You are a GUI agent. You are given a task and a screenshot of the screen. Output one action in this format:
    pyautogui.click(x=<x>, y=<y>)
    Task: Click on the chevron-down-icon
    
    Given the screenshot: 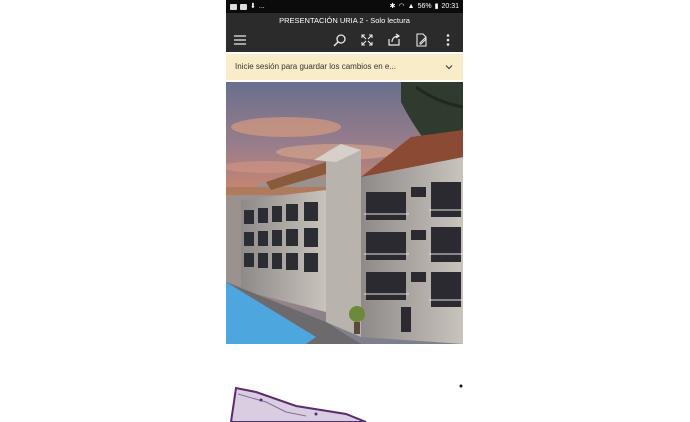 What is the action you would take?
    pyautogui.click(x=449, y=67)
    